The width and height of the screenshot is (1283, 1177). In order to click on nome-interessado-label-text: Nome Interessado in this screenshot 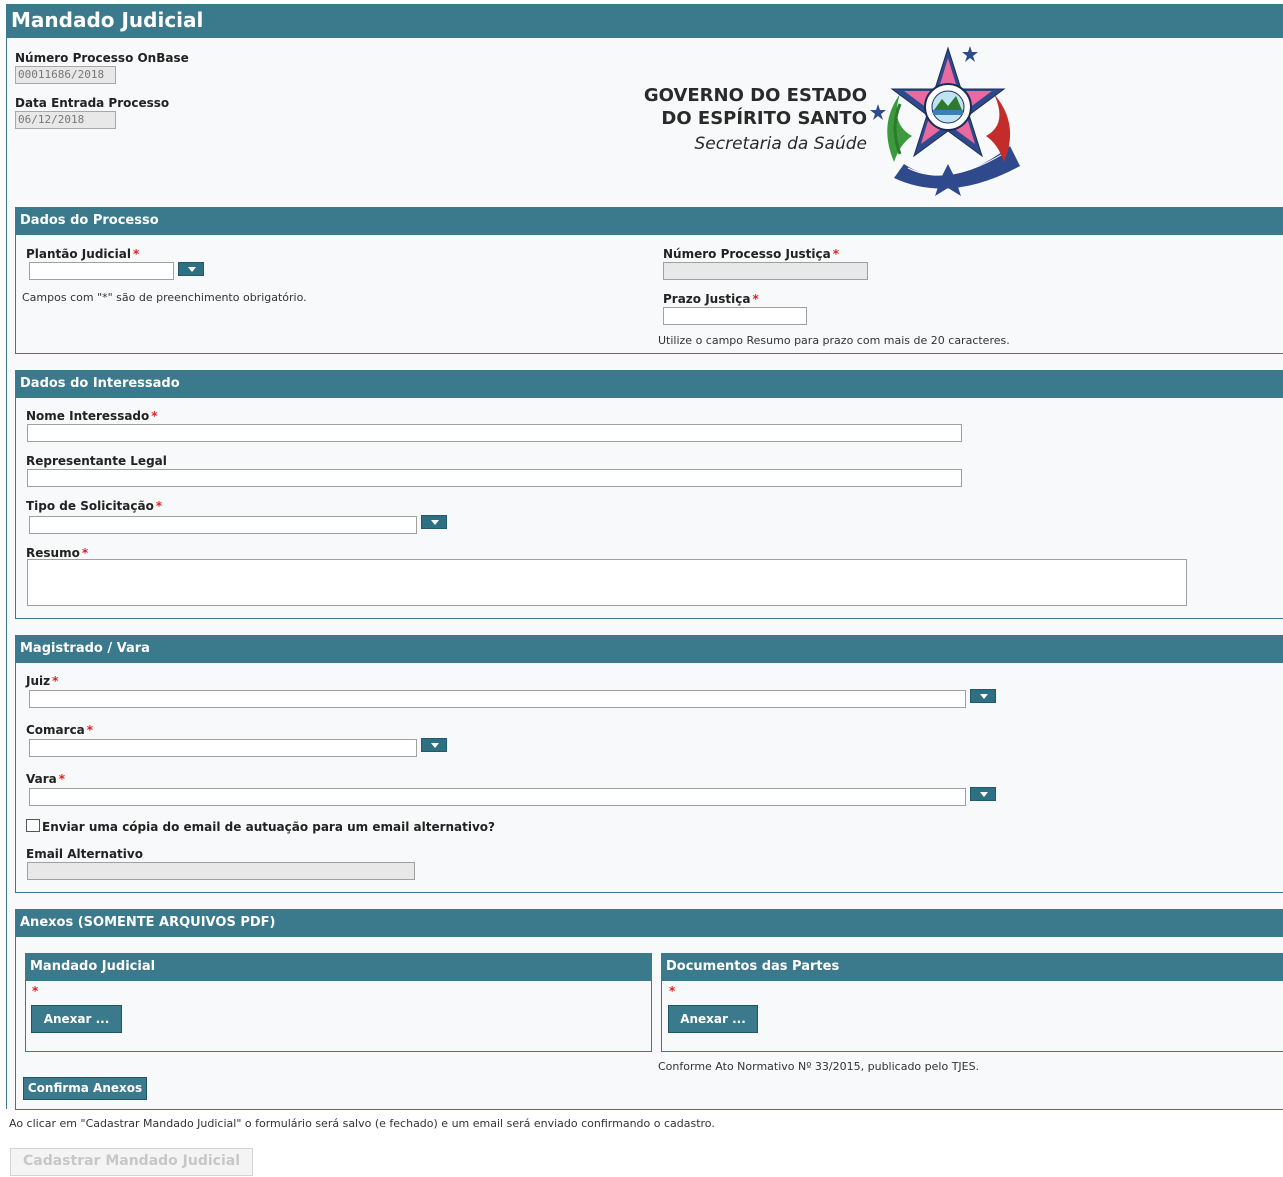, I will do `click(88, 416)`.